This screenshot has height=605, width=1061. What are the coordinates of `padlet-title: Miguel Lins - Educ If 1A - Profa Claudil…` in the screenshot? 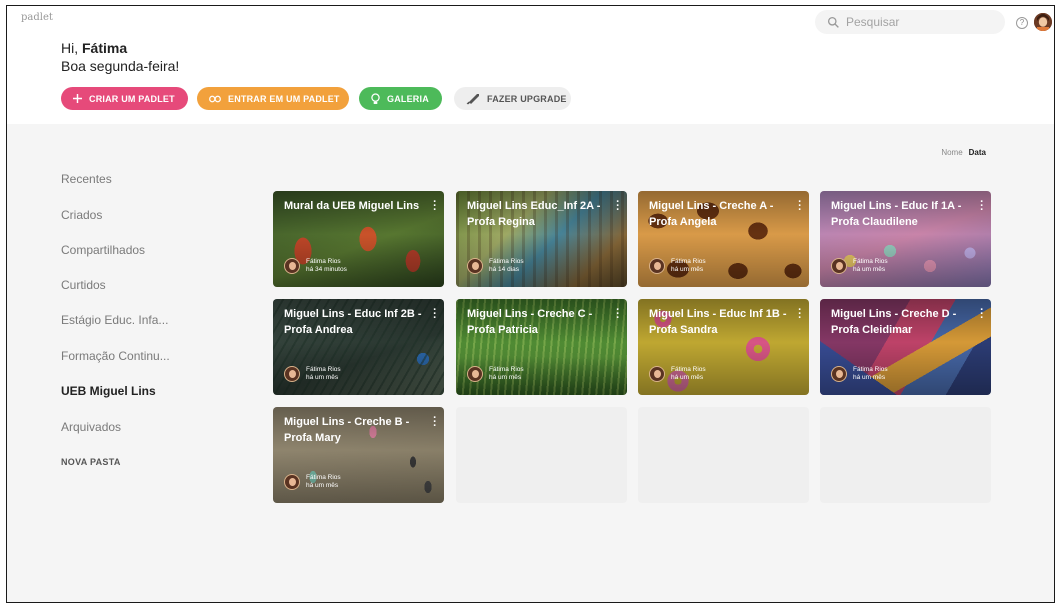 It's located at (896, 214).